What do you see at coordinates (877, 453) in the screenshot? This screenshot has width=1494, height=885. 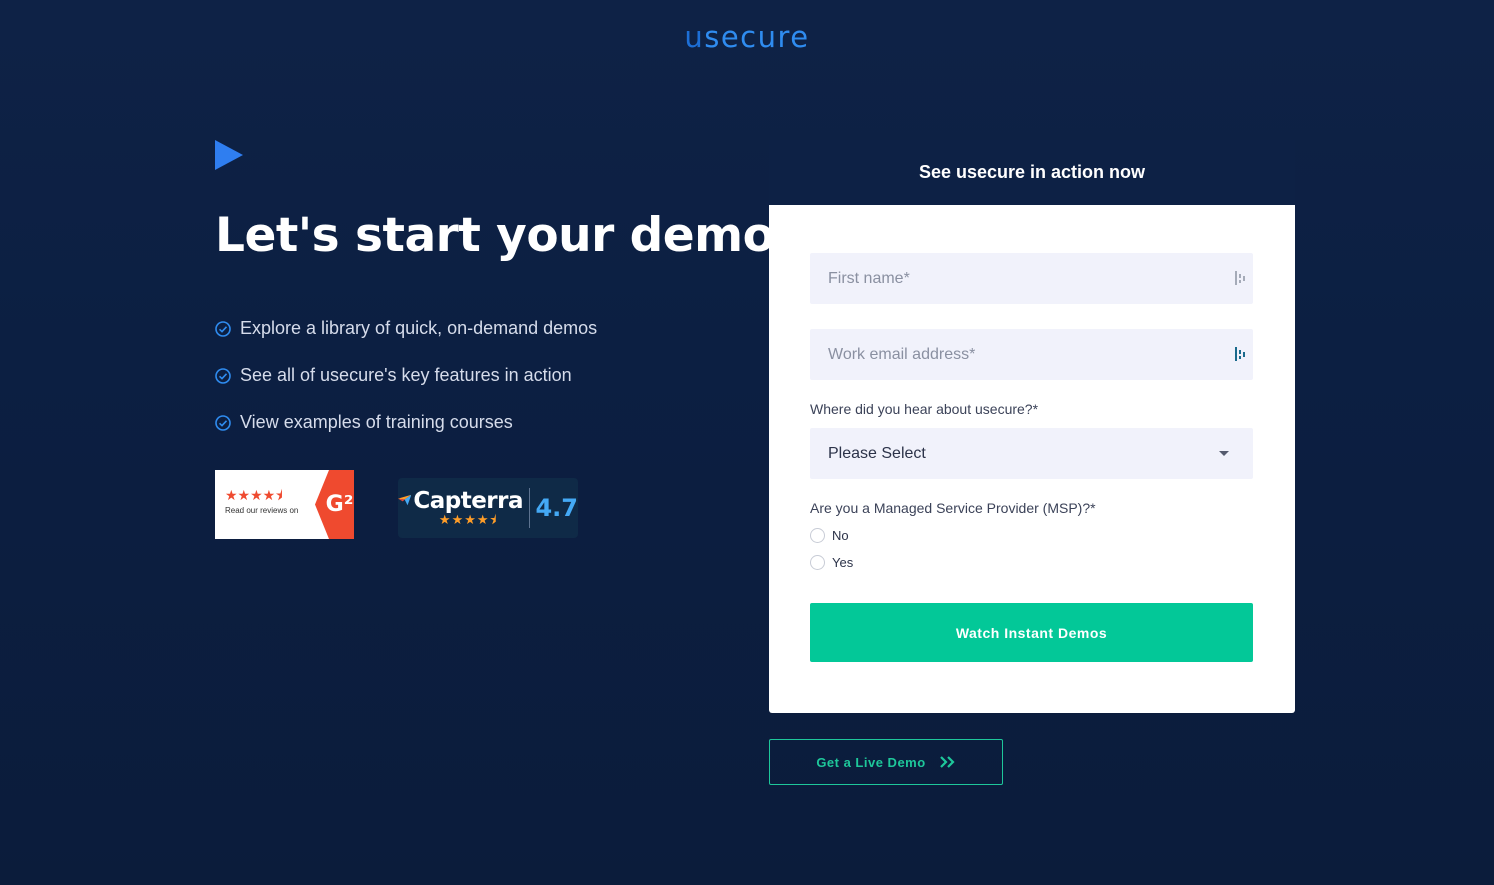 I see `source-select-value: Please Select` at bounding box center [877, 453].